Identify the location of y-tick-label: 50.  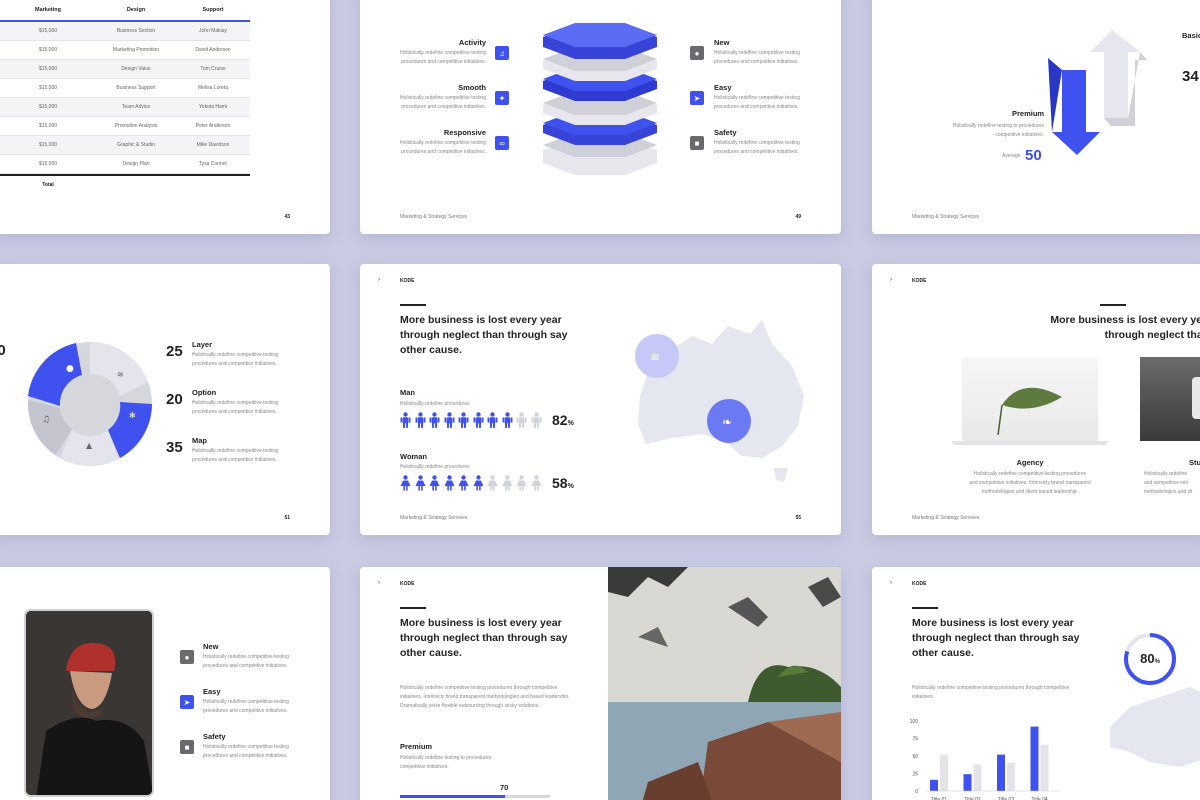
(915, 757).